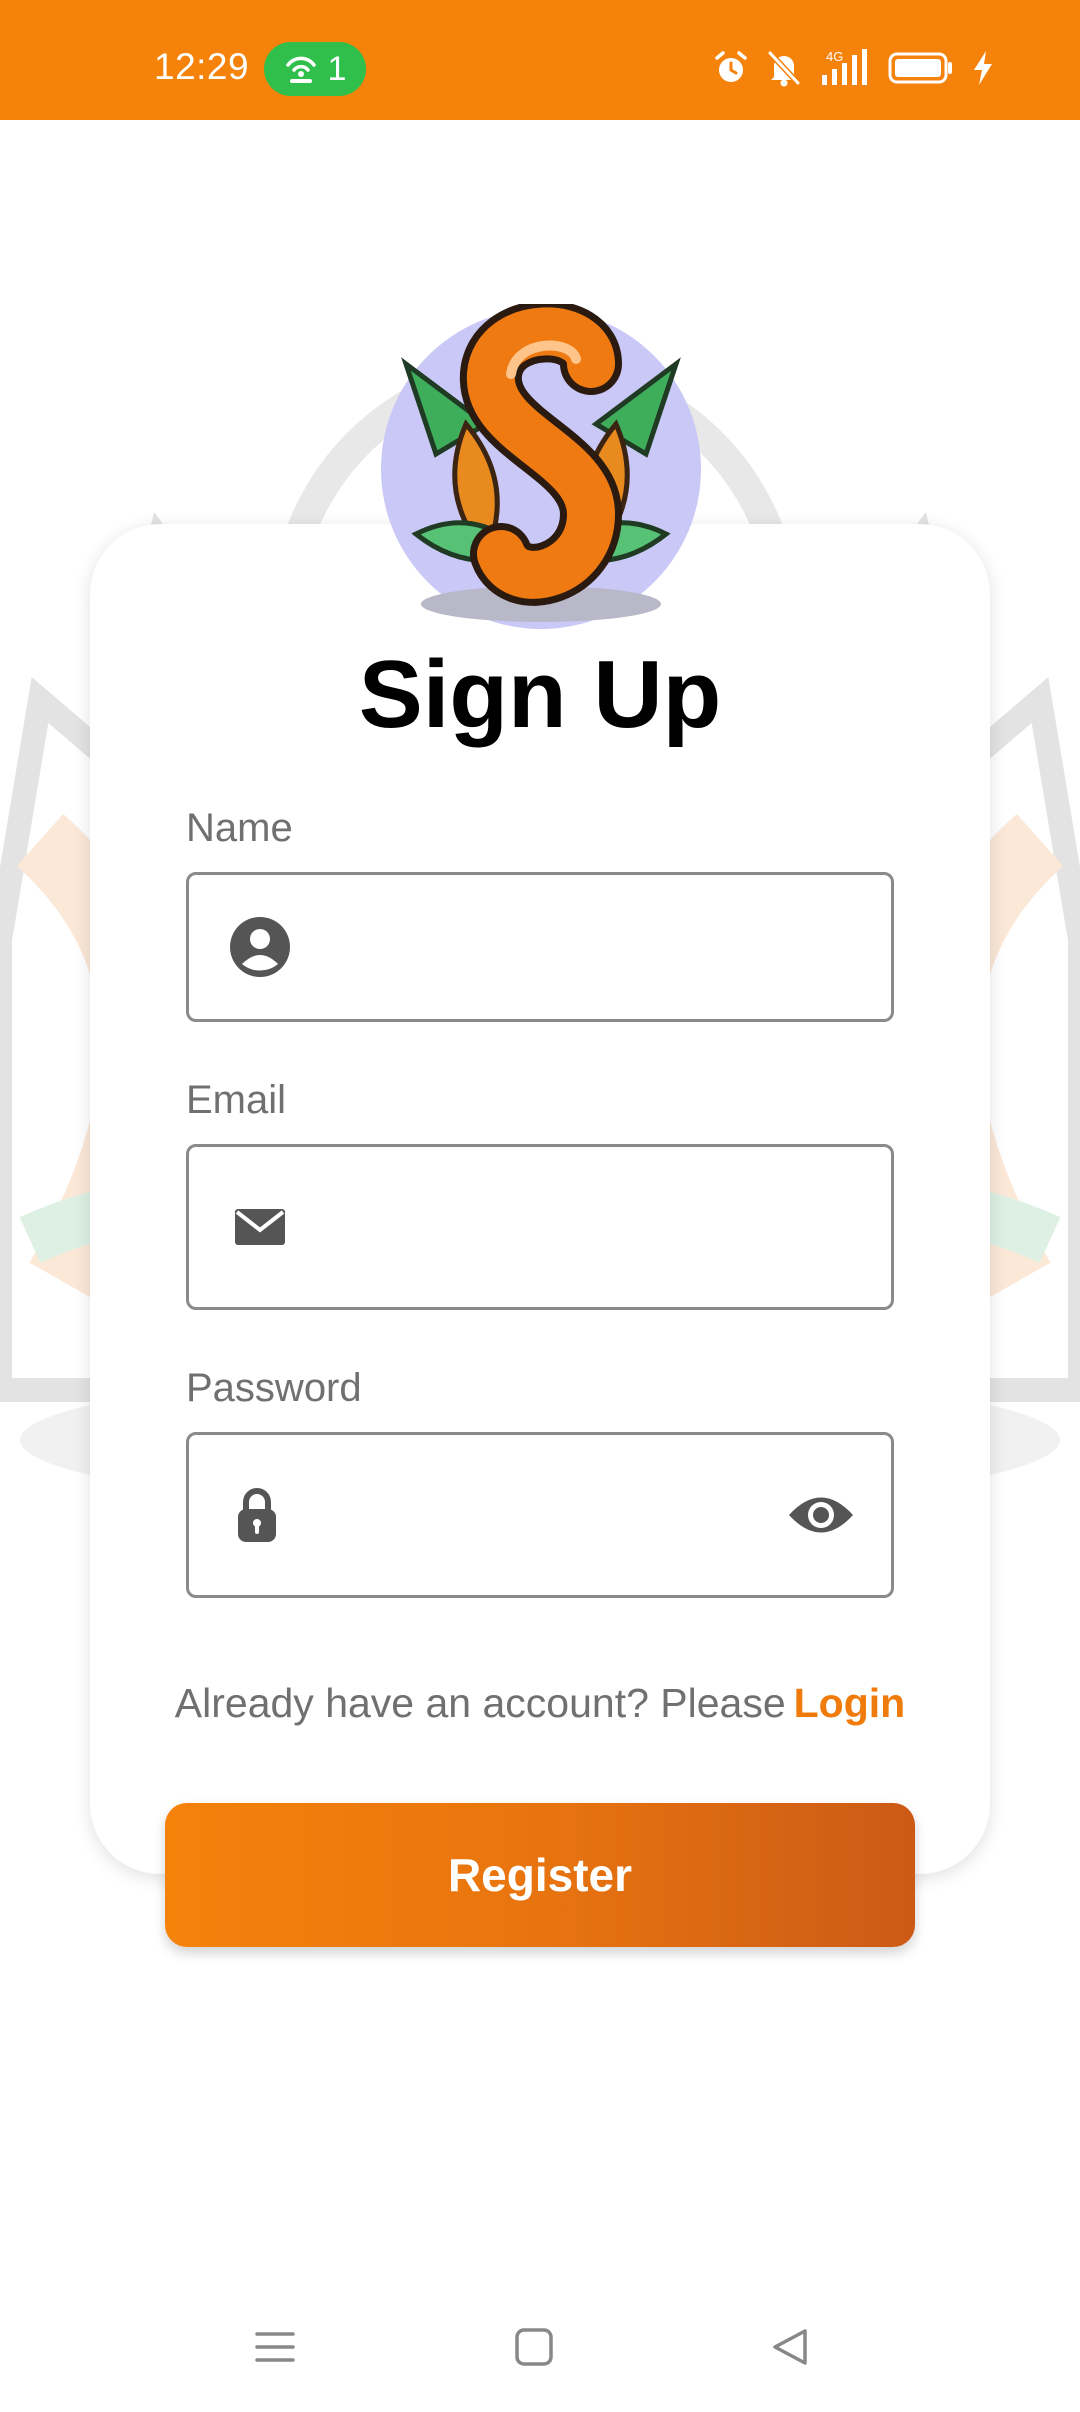 Image resolution: width=1080 pixels, height=2412 pixels. I want to click on password-label: Password, so click(274, 1388).